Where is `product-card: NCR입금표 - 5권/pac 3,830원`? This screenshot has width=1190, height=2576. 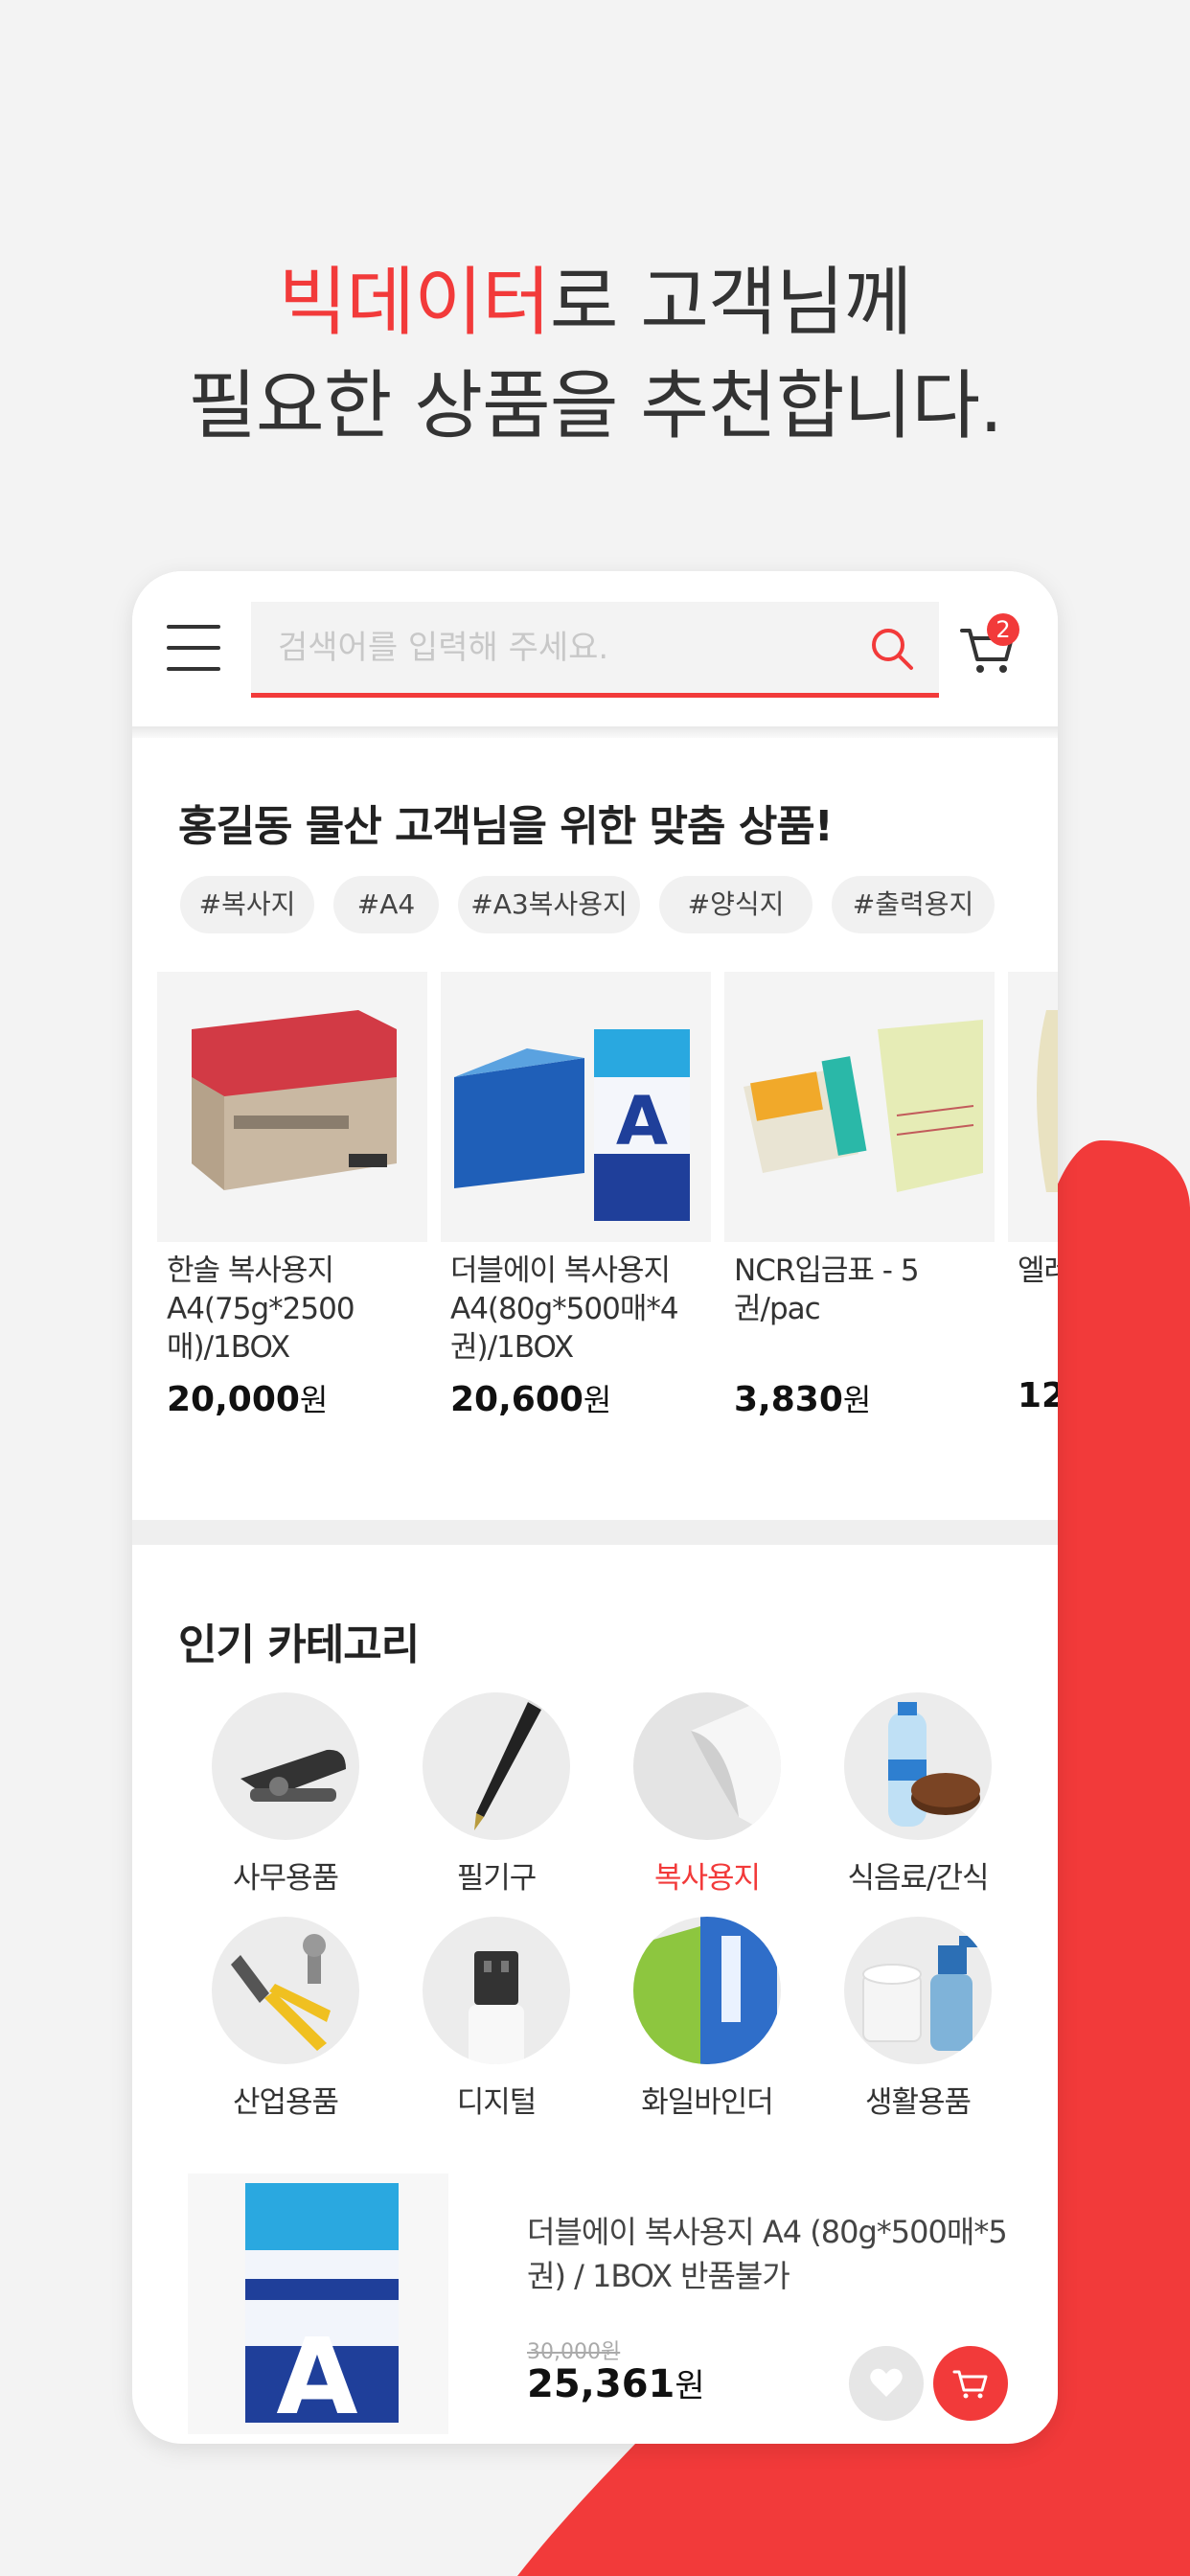
product-card: NCR입금표 - 5권/pac 3,830원 is located at coordinates (859, 1196).